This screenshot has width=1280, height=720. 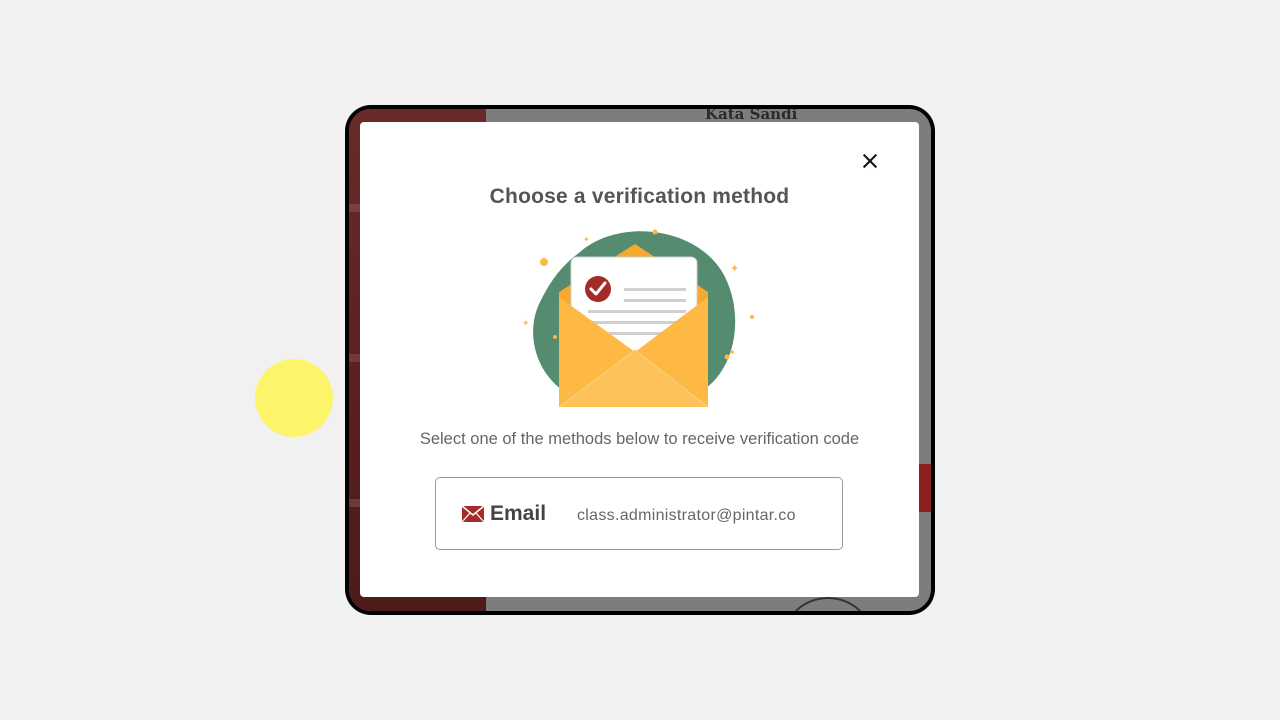 What do you see at coordinates (751, 116) in the screenshot?
I see `background-heading: Kata Sandi` at bounding box center [751, 116].